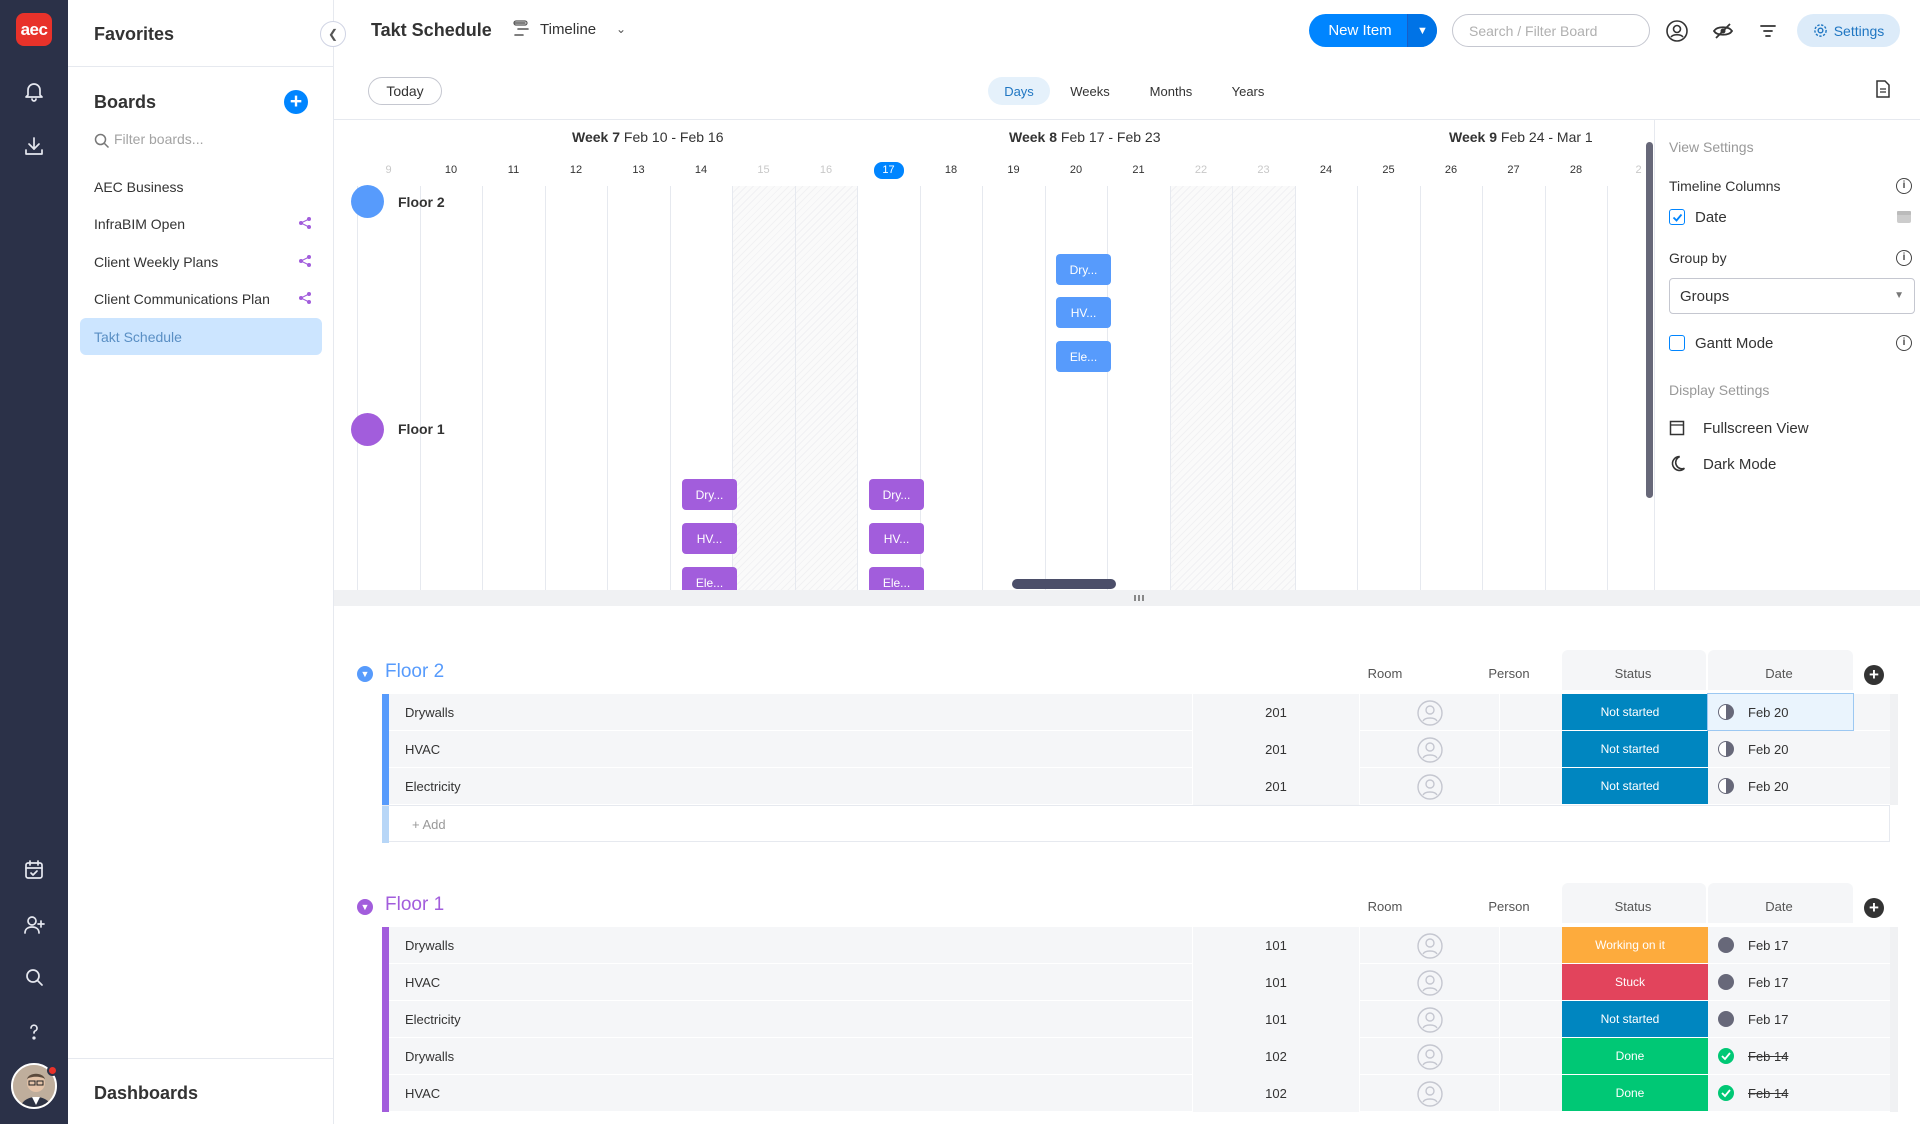  I want to click on group-title: Floor 2, so click(414, 672).